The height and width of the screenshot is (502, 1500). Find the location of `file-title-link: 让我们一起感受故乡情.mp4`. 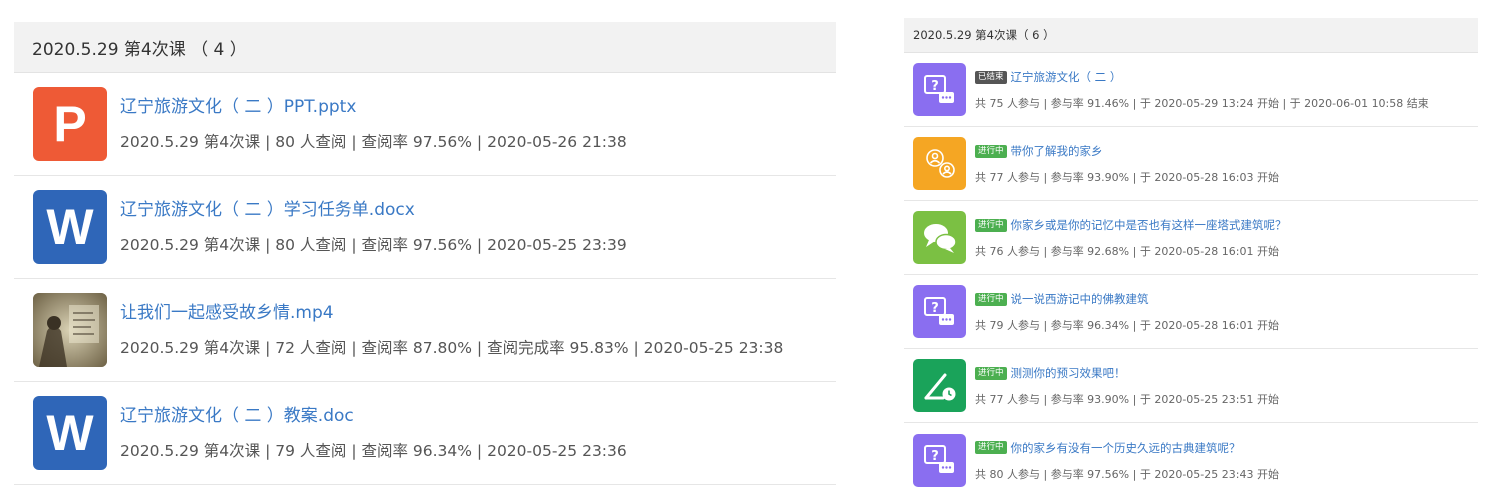

file-title-link: 让我们一起感受故乡情.mp4 is located at coordinates (451, 313).